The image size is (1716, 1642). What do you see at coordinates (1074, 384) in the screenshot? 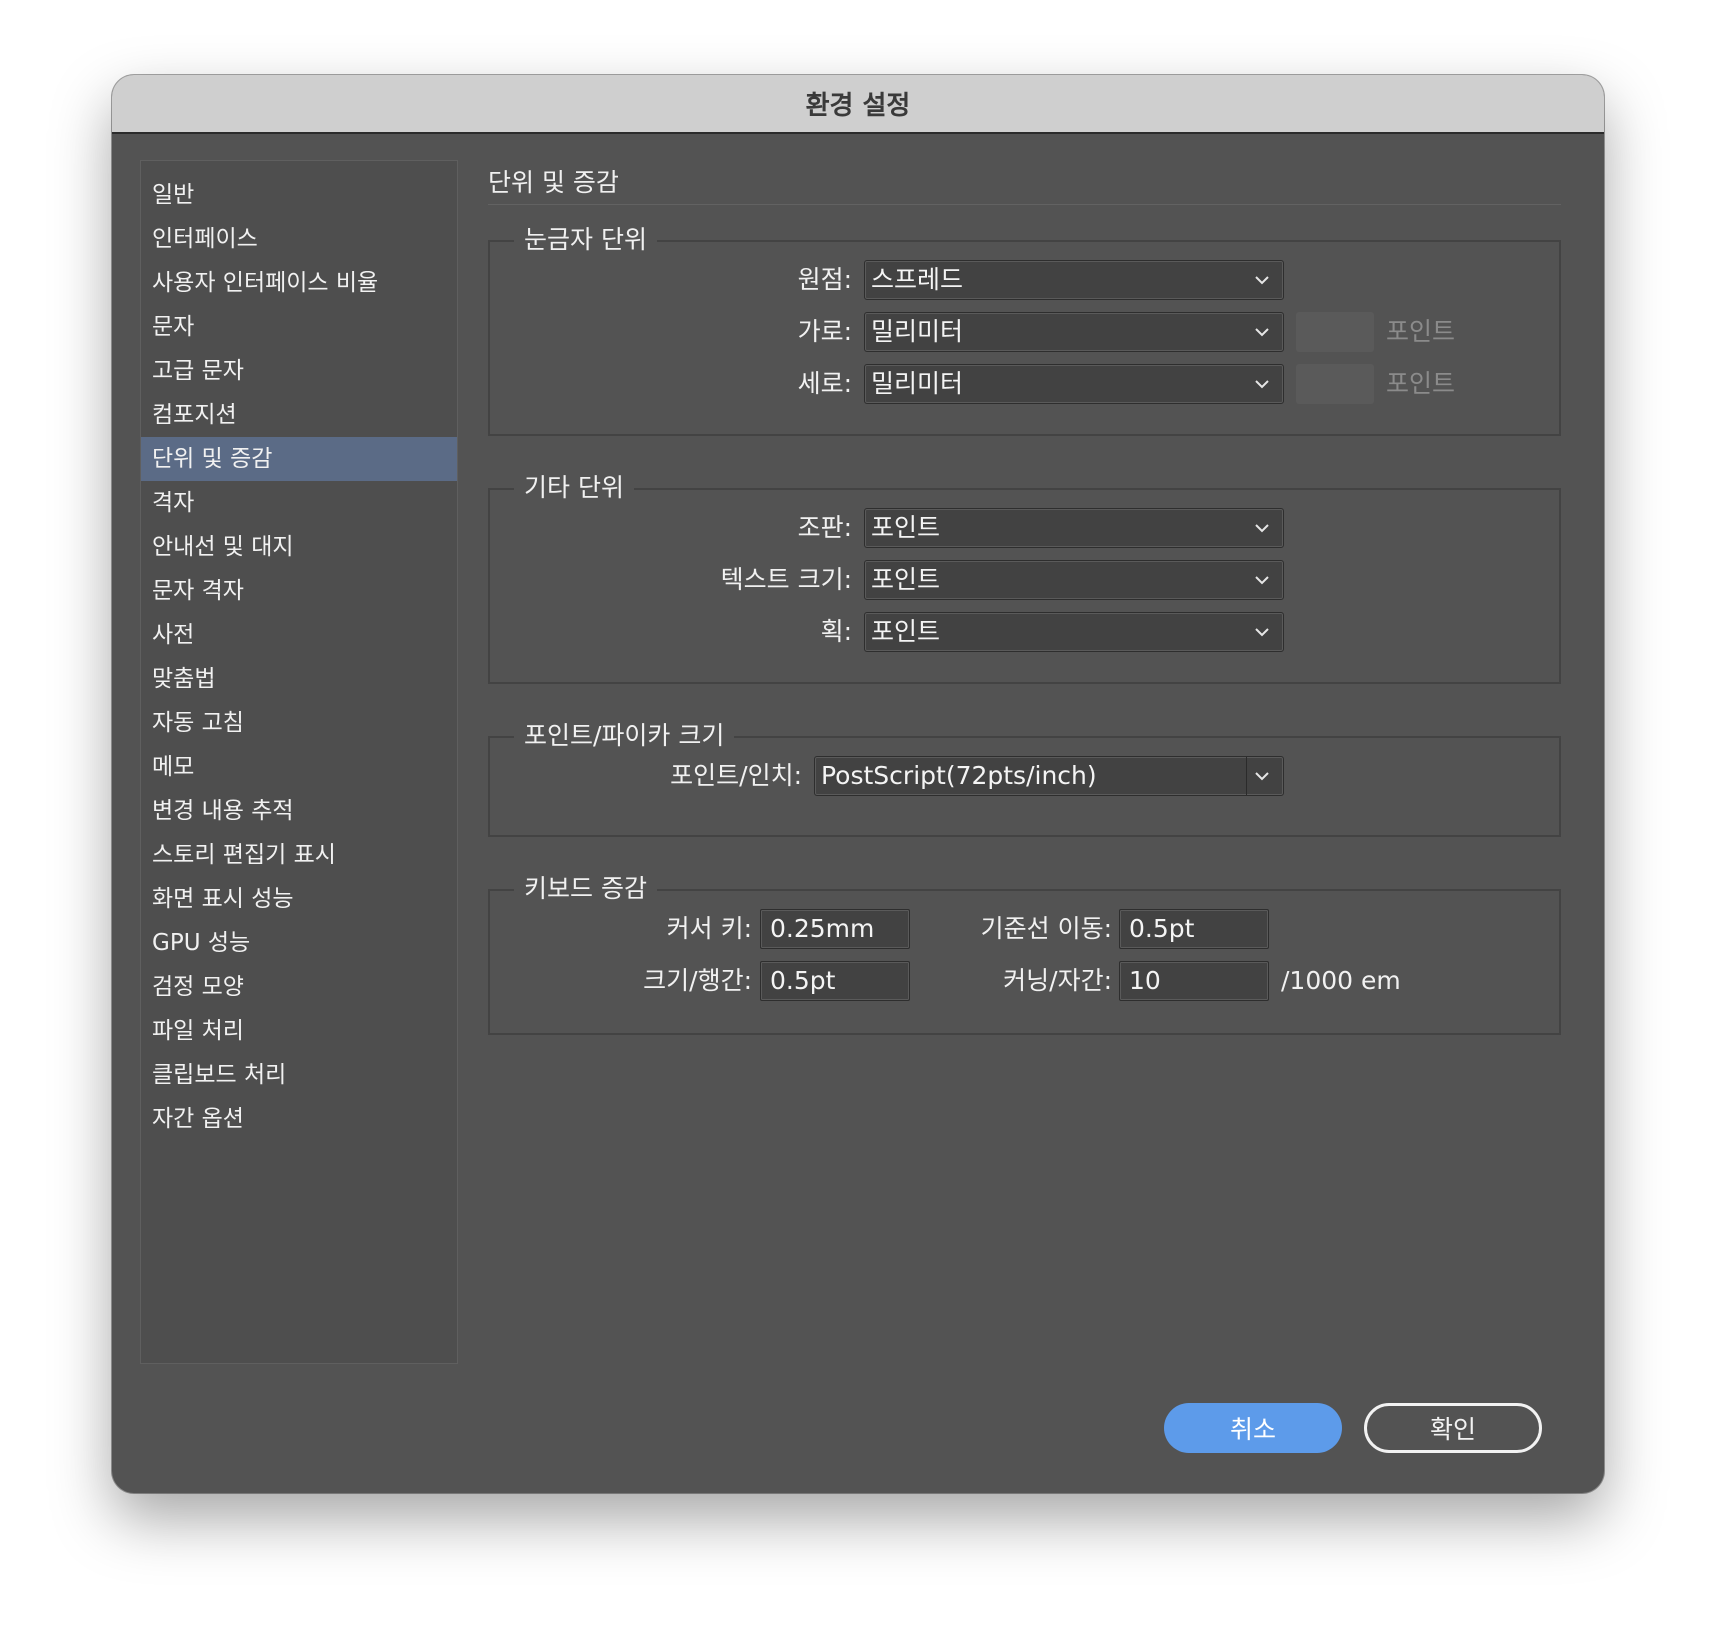
I see `vertical-units-select: 밀리미터` at bounding box center [1074, 384].